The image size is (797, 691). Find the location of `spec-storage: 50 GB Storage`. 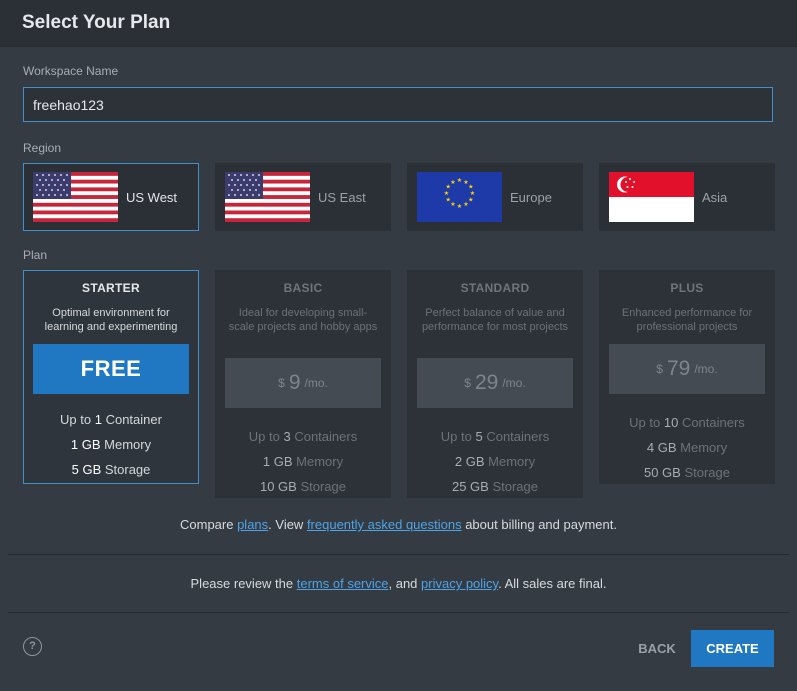

spec-storage: 50 GB Storage is located at coordinates (686, 472).